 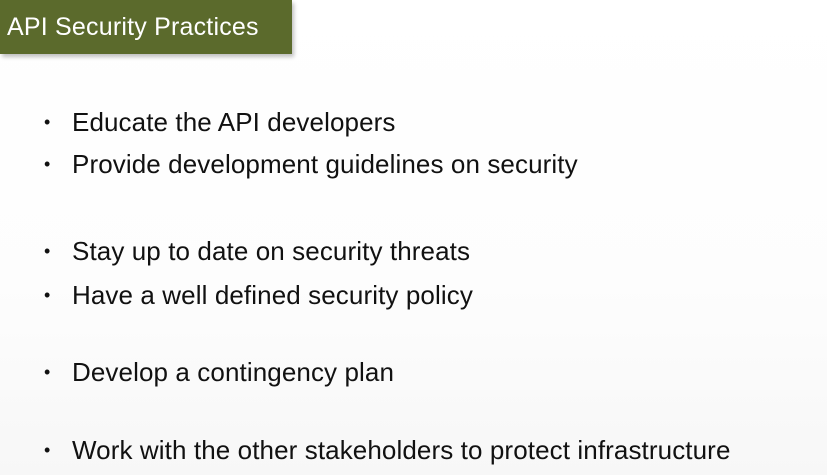 I want to click on bullet-item: • Stay up to date on security threats, so click(x=257, y=251).